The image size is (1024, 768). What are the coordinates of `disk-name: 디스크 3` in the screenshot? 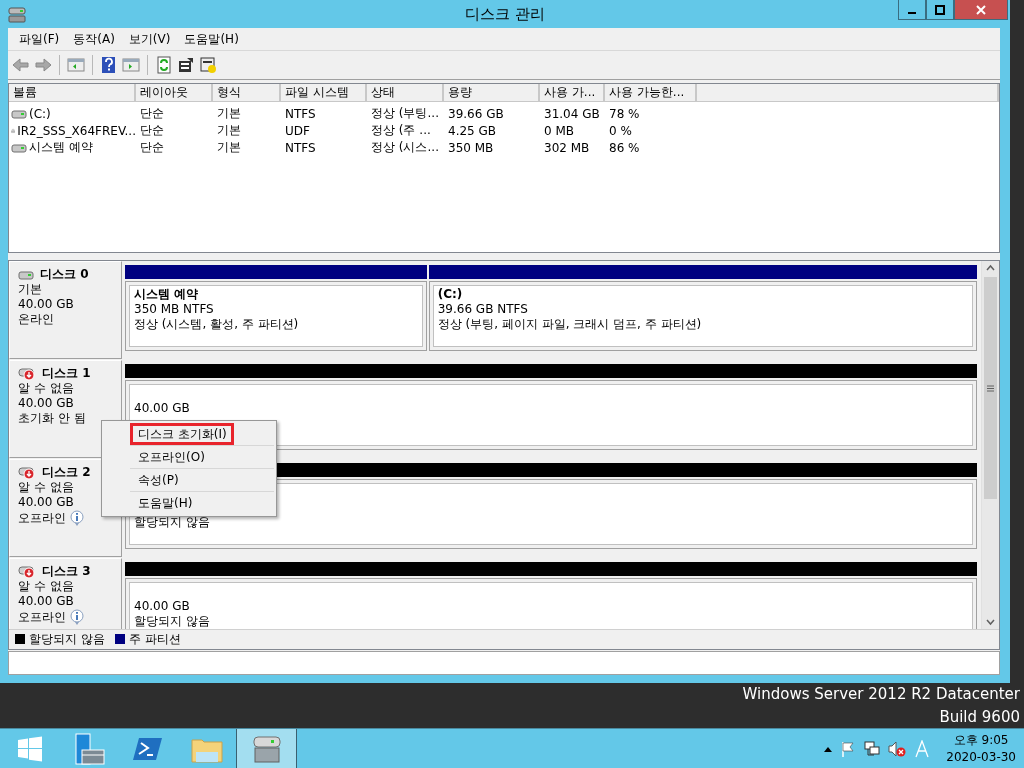 It's located at (66, 571).